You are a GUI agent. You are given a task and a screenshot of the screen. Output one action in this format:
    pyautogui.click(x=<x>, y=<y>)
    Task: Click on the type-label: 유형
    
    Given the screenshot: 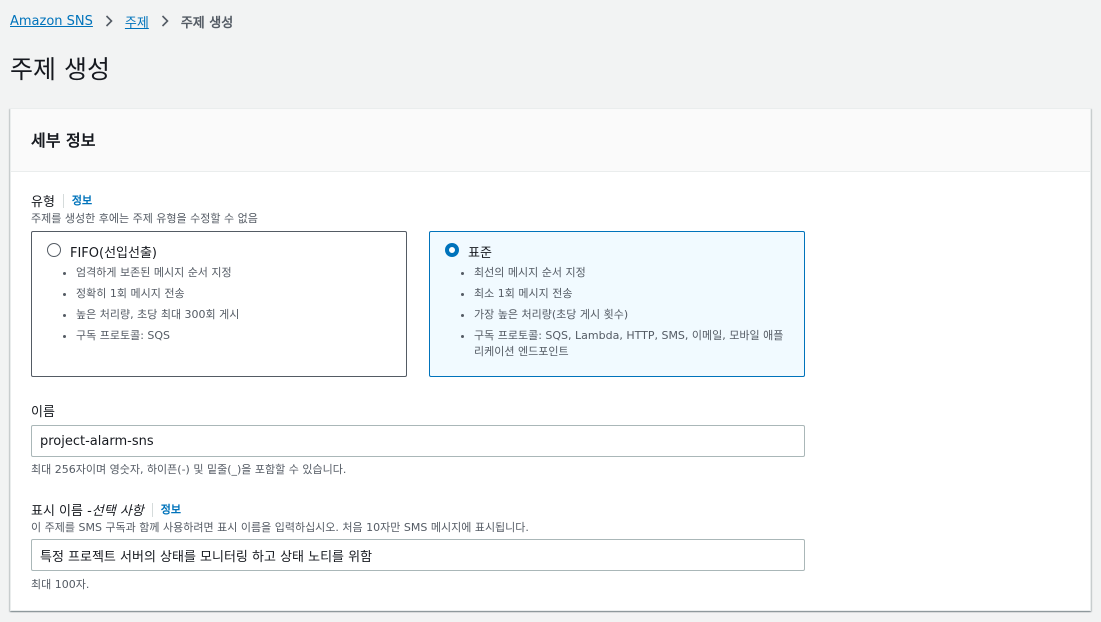 What is the action you would take?
    pyautogui.click(x=43, y=202)
    